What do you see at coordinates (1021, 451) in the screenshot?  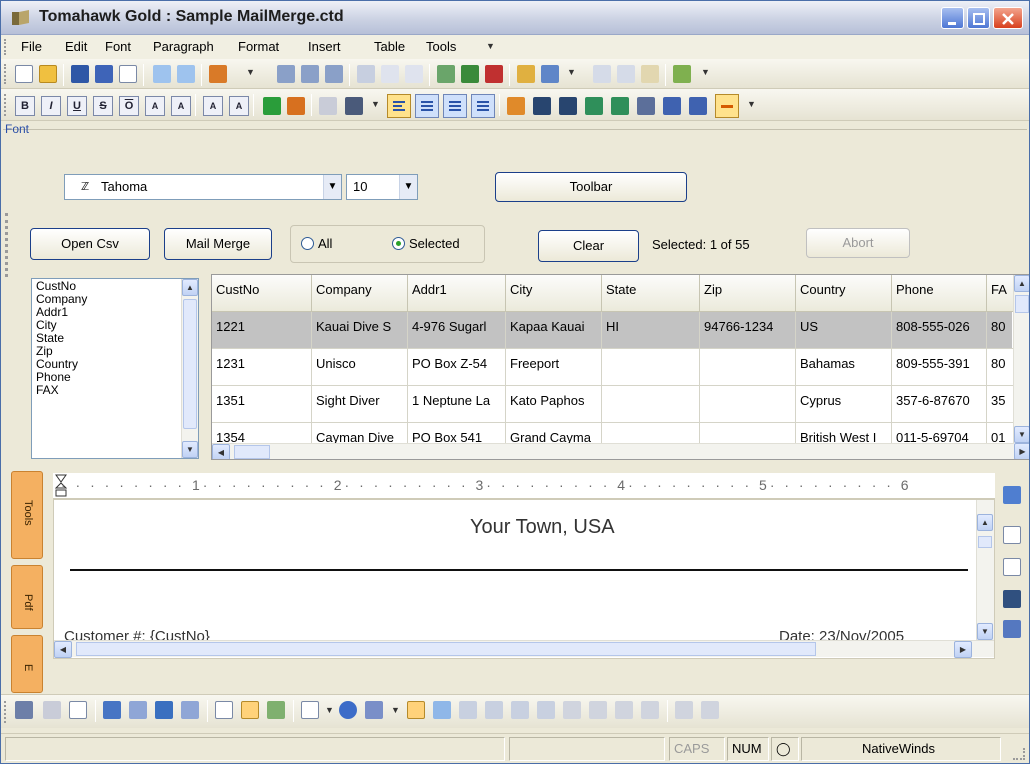 I see `scroll-right-icon: ▶` at bounding box center [1021, 451].